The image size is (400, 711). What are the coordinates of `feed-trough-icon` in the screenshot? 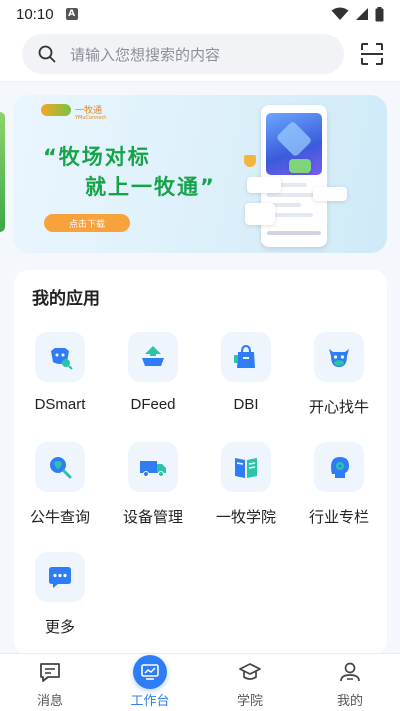 It's located at (153, 357).